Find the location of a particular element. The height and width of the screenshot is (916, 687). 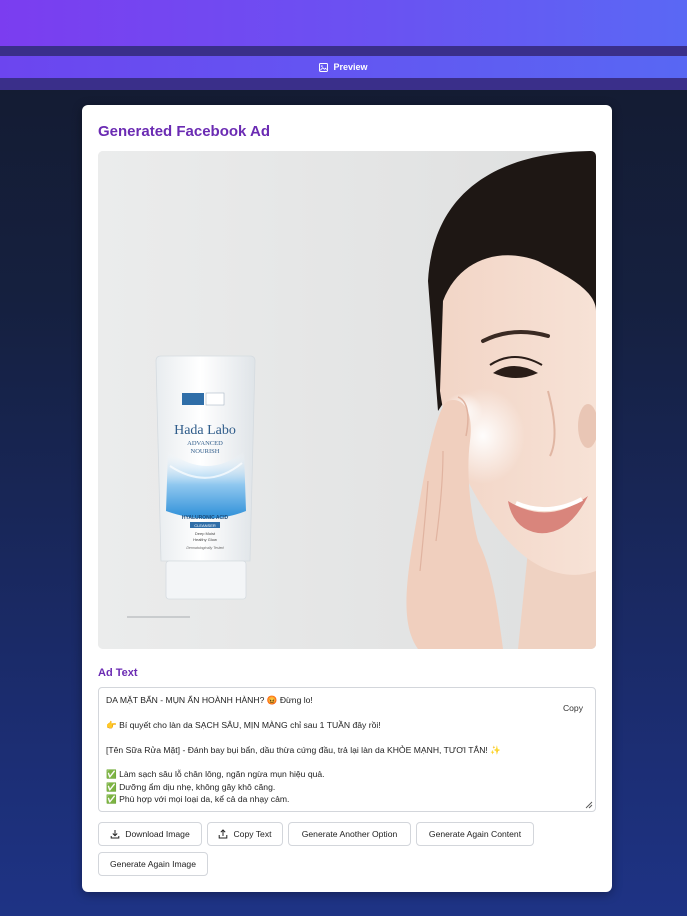

generate-again-content-button: Generate Again Content is located at coordinates (475, 834).